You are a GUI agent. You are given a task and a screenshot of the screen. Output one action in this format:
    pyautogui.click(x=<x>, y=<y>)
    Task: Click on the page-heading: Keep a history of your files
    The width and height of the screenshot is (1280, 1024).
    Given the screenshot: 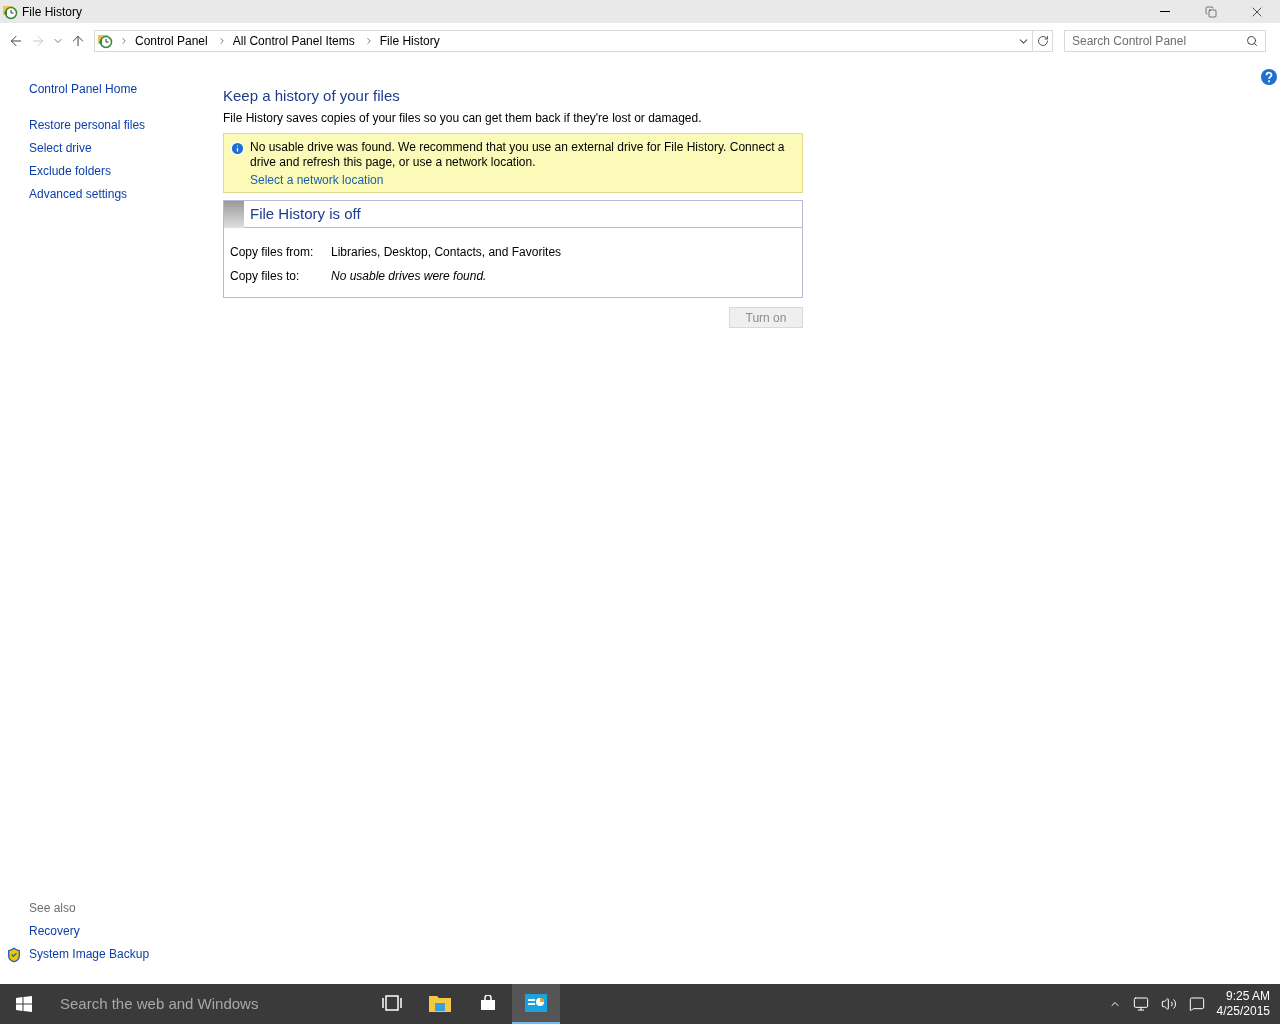 What is the action you would take?
    pyautogui.click(x=312, y=96)
    